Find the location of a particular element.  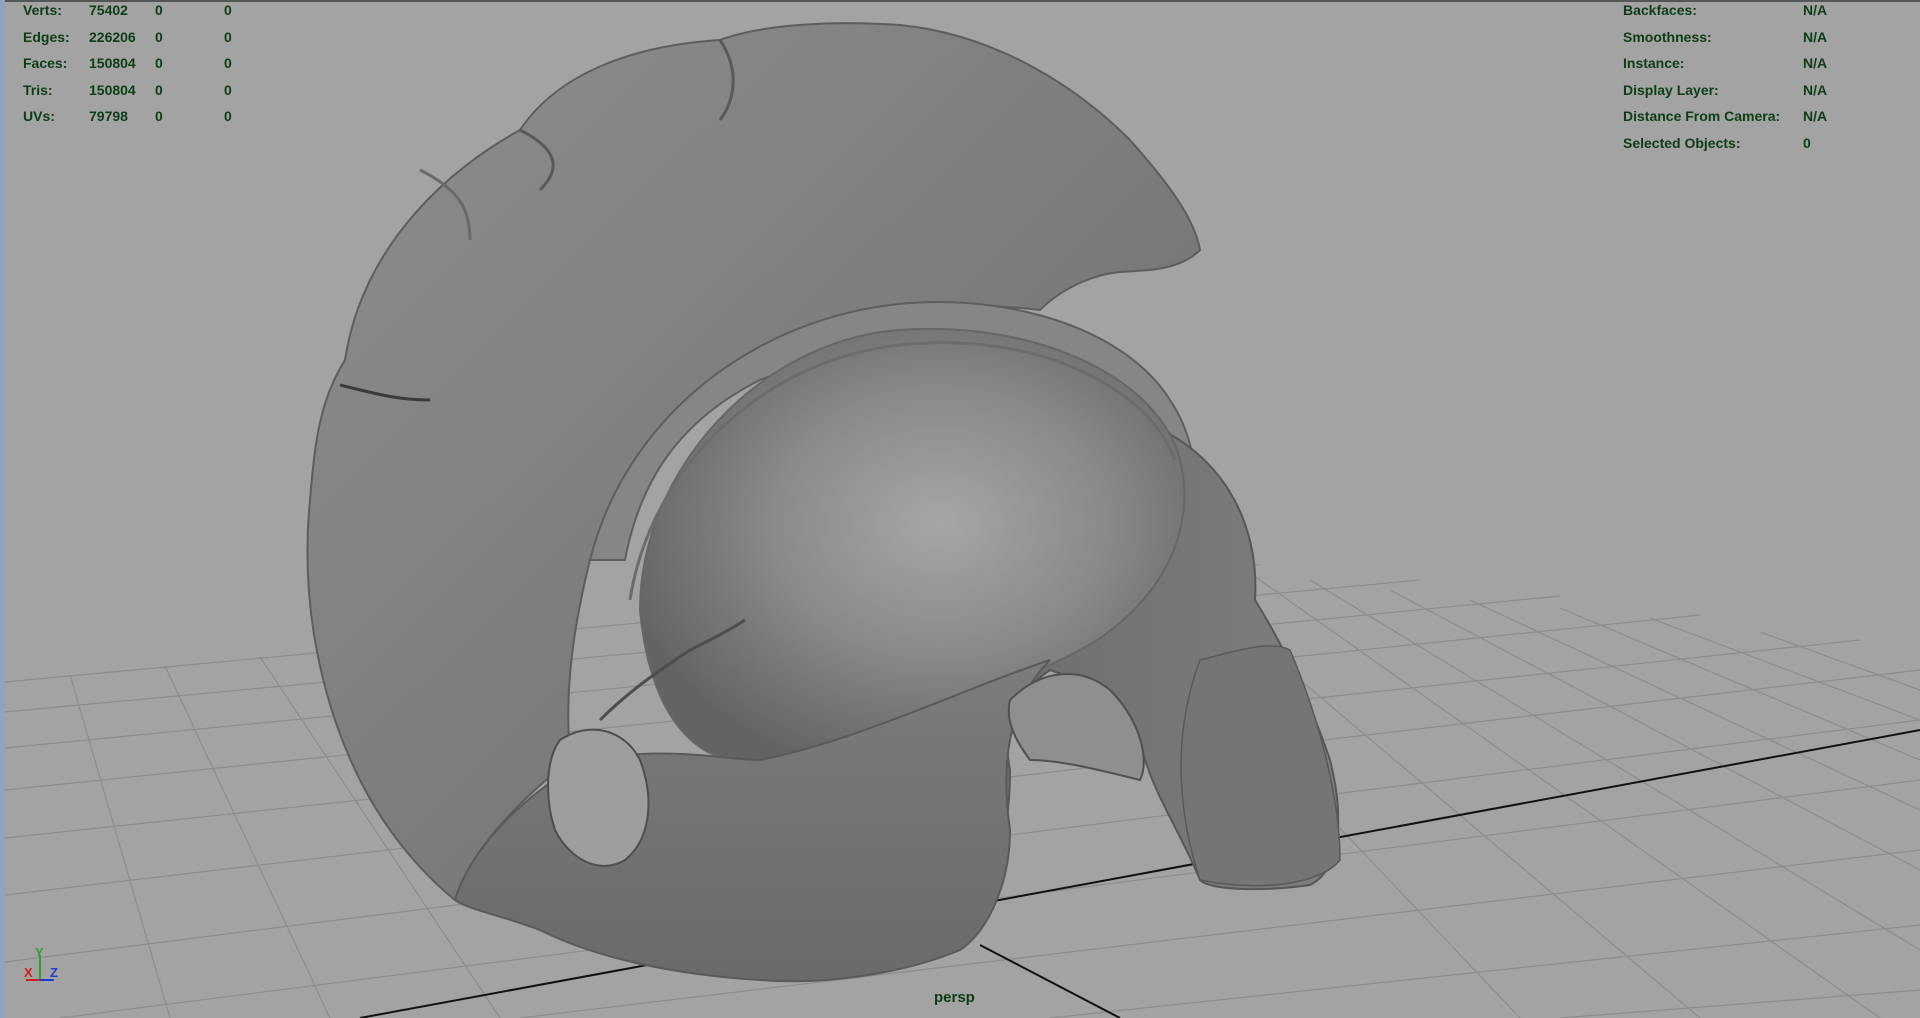

axis-x-label: X is located at coordinates (28, 972).